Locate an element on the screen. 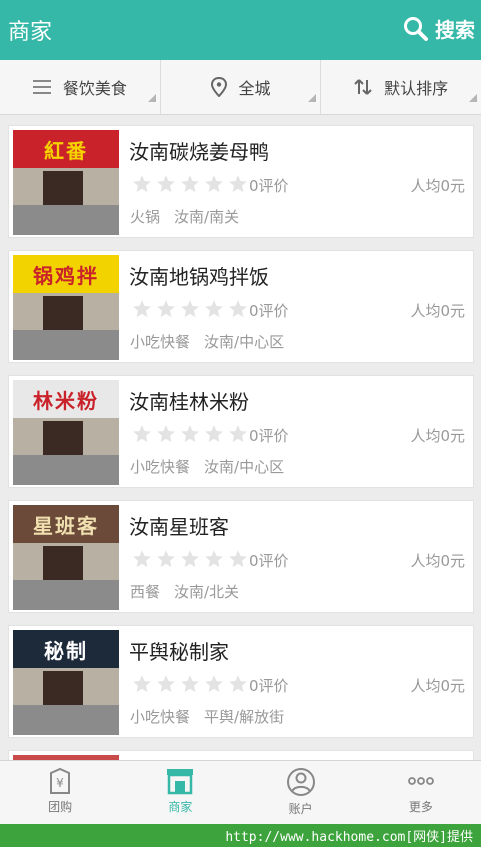 The height and width of the screenshot is (847, 481). filter-area: 全城 is located at coordinates (241, 87).